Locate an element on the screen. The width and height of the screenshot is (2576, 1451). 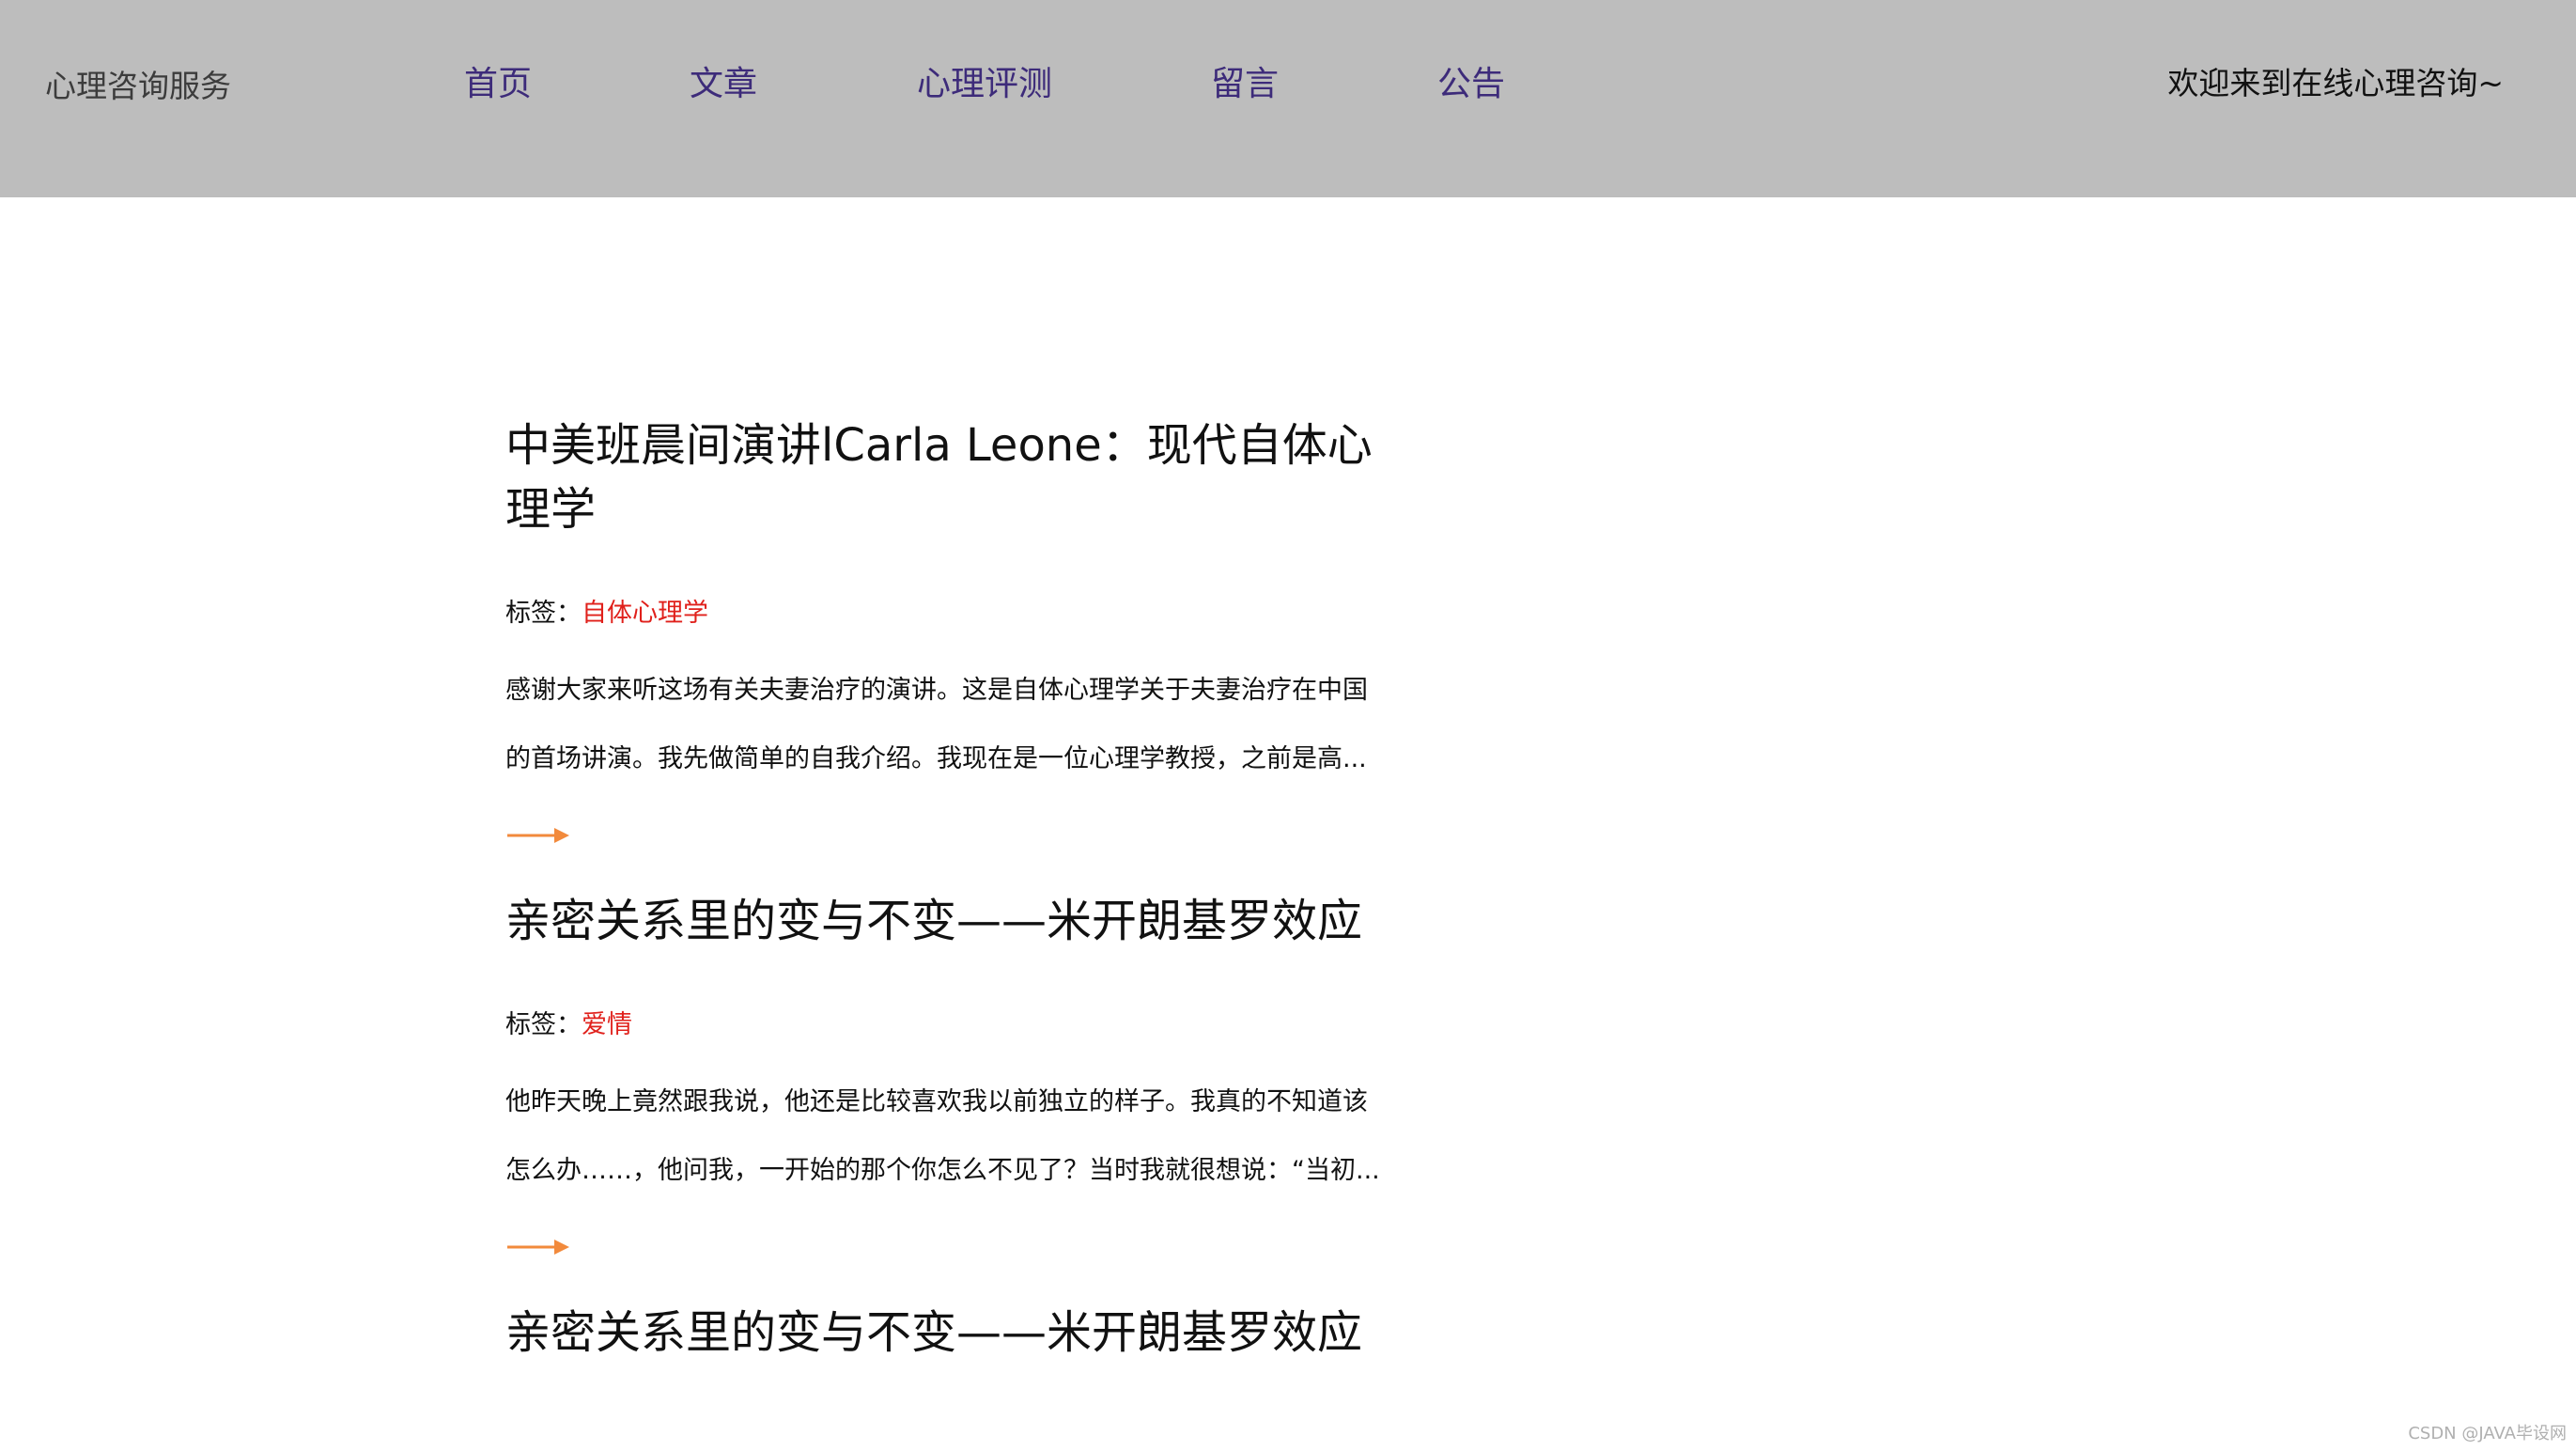
nav-item-articles: 文章 is located at coordinates (724, 84).